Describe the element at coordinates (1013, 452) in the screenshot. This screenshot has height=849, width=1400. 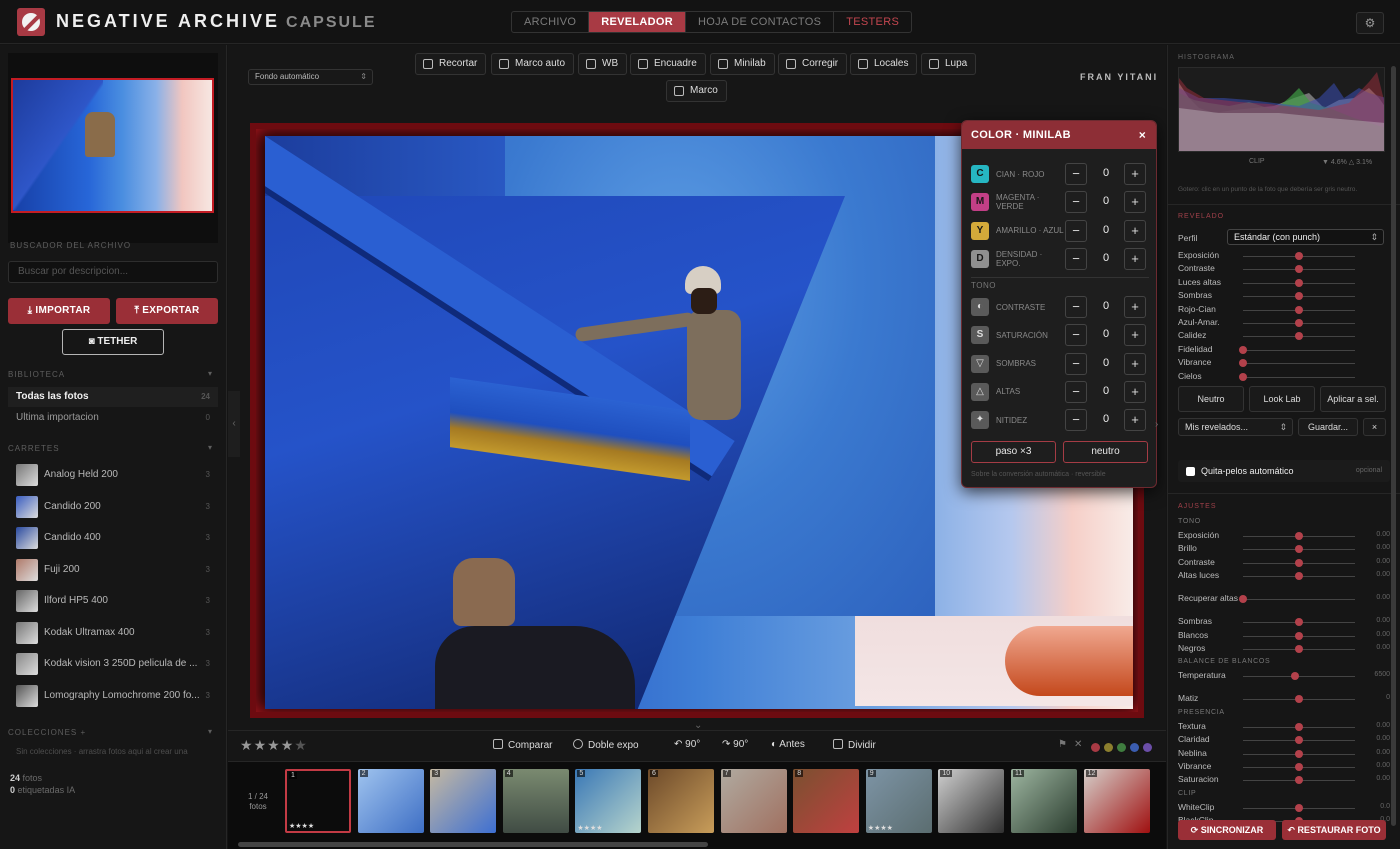
I see `step-x3-button: paso ×3` at that location.